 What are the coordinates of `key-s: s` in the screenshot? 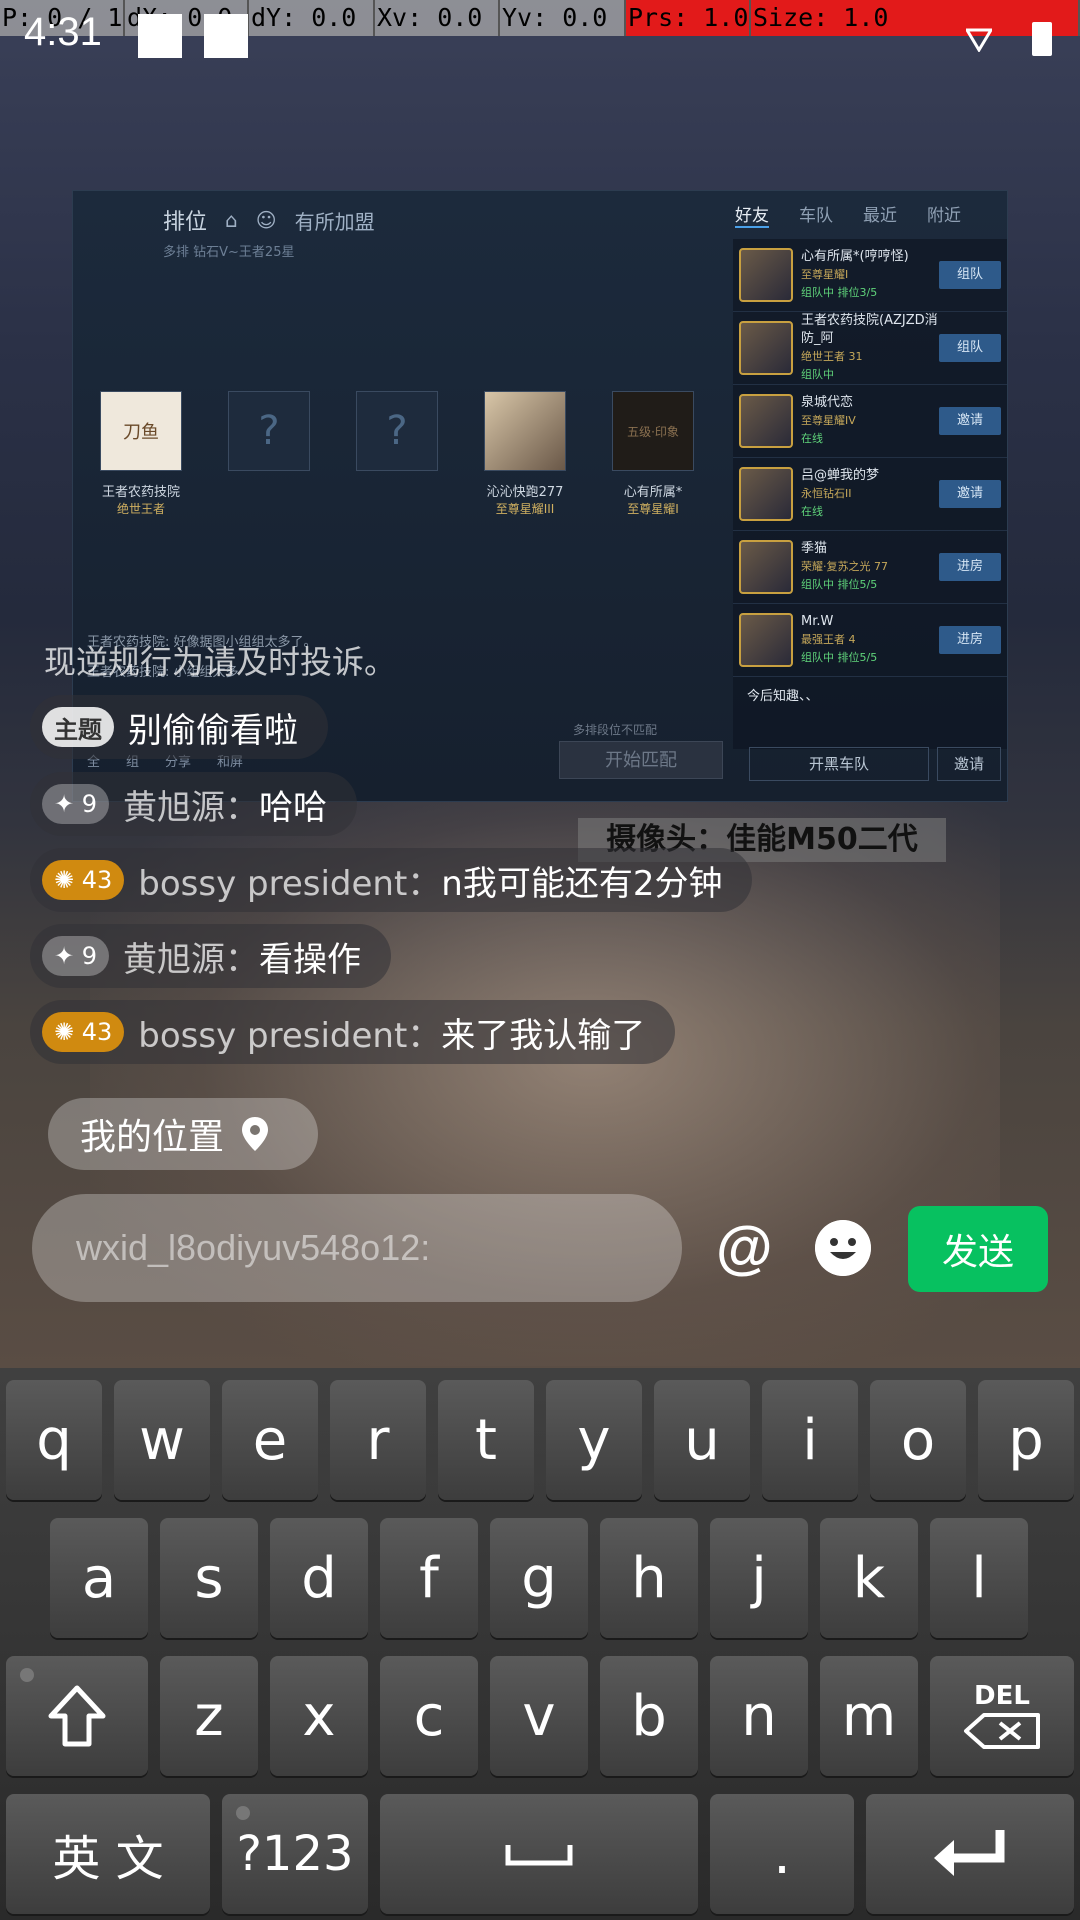 It's located at (209, 1578).